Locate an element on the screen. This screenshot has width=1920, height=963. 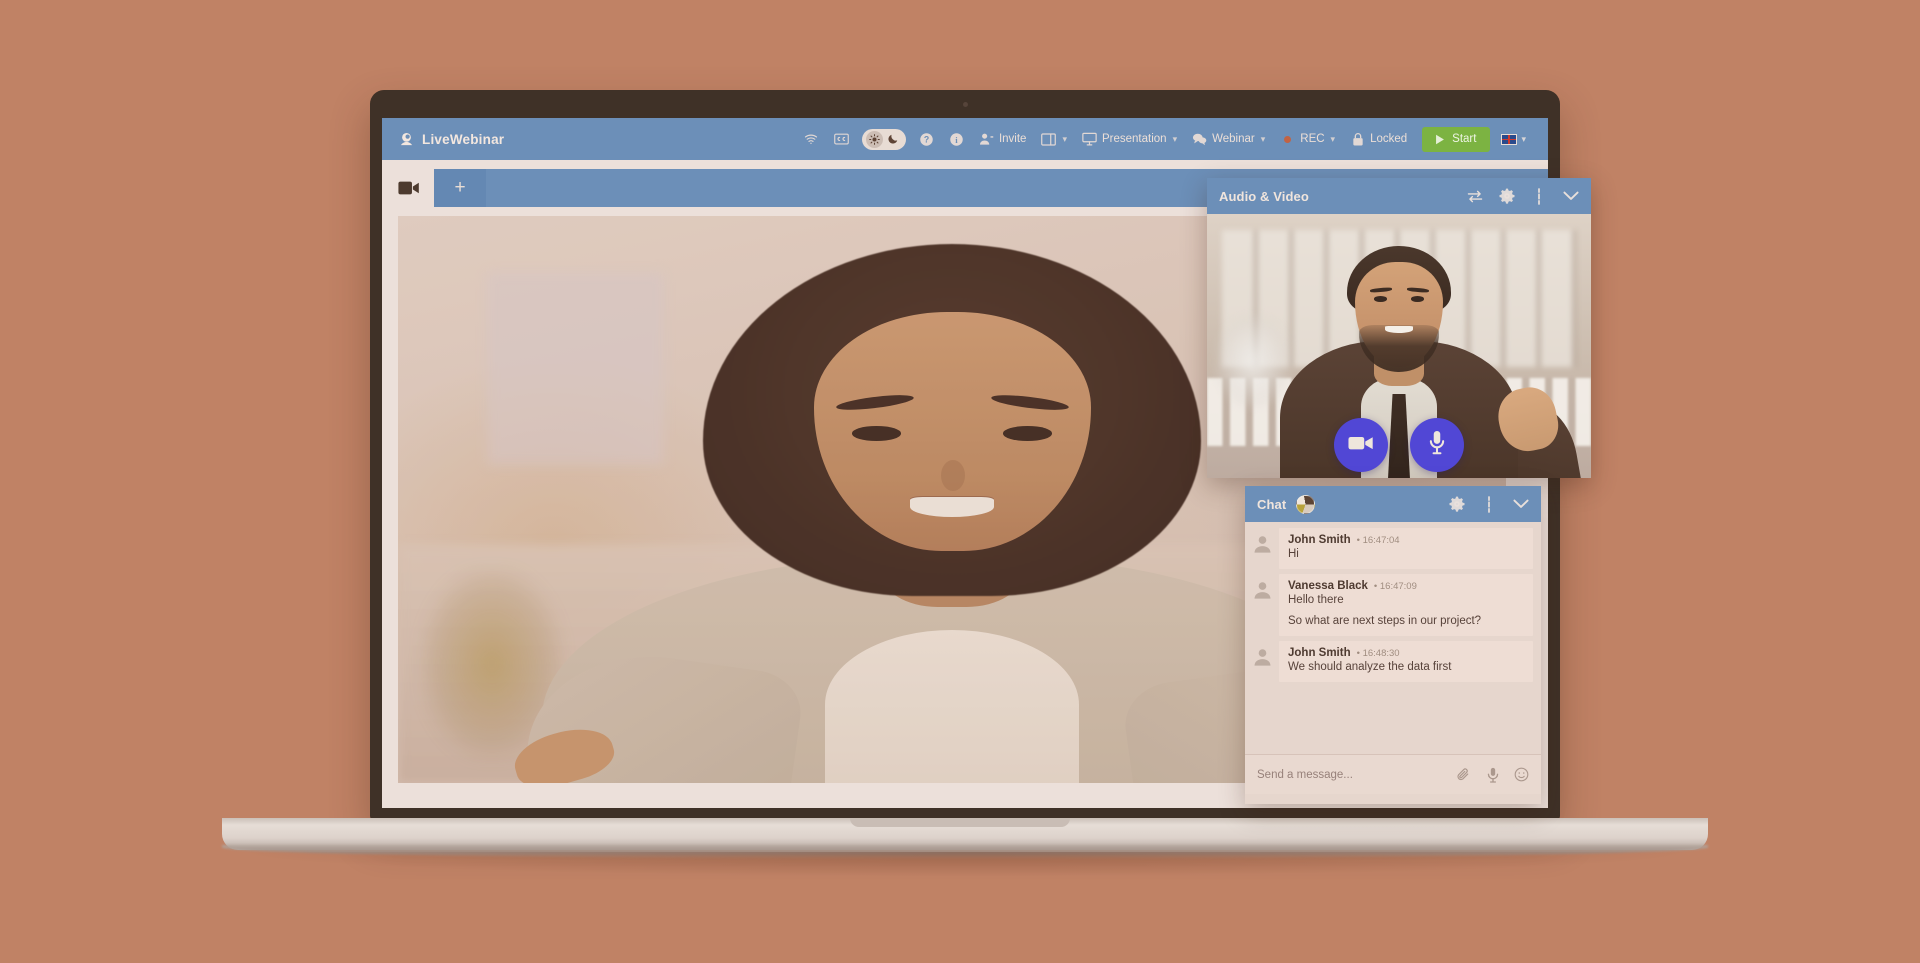
chat-message-input is located at coordinates (1356, 774).